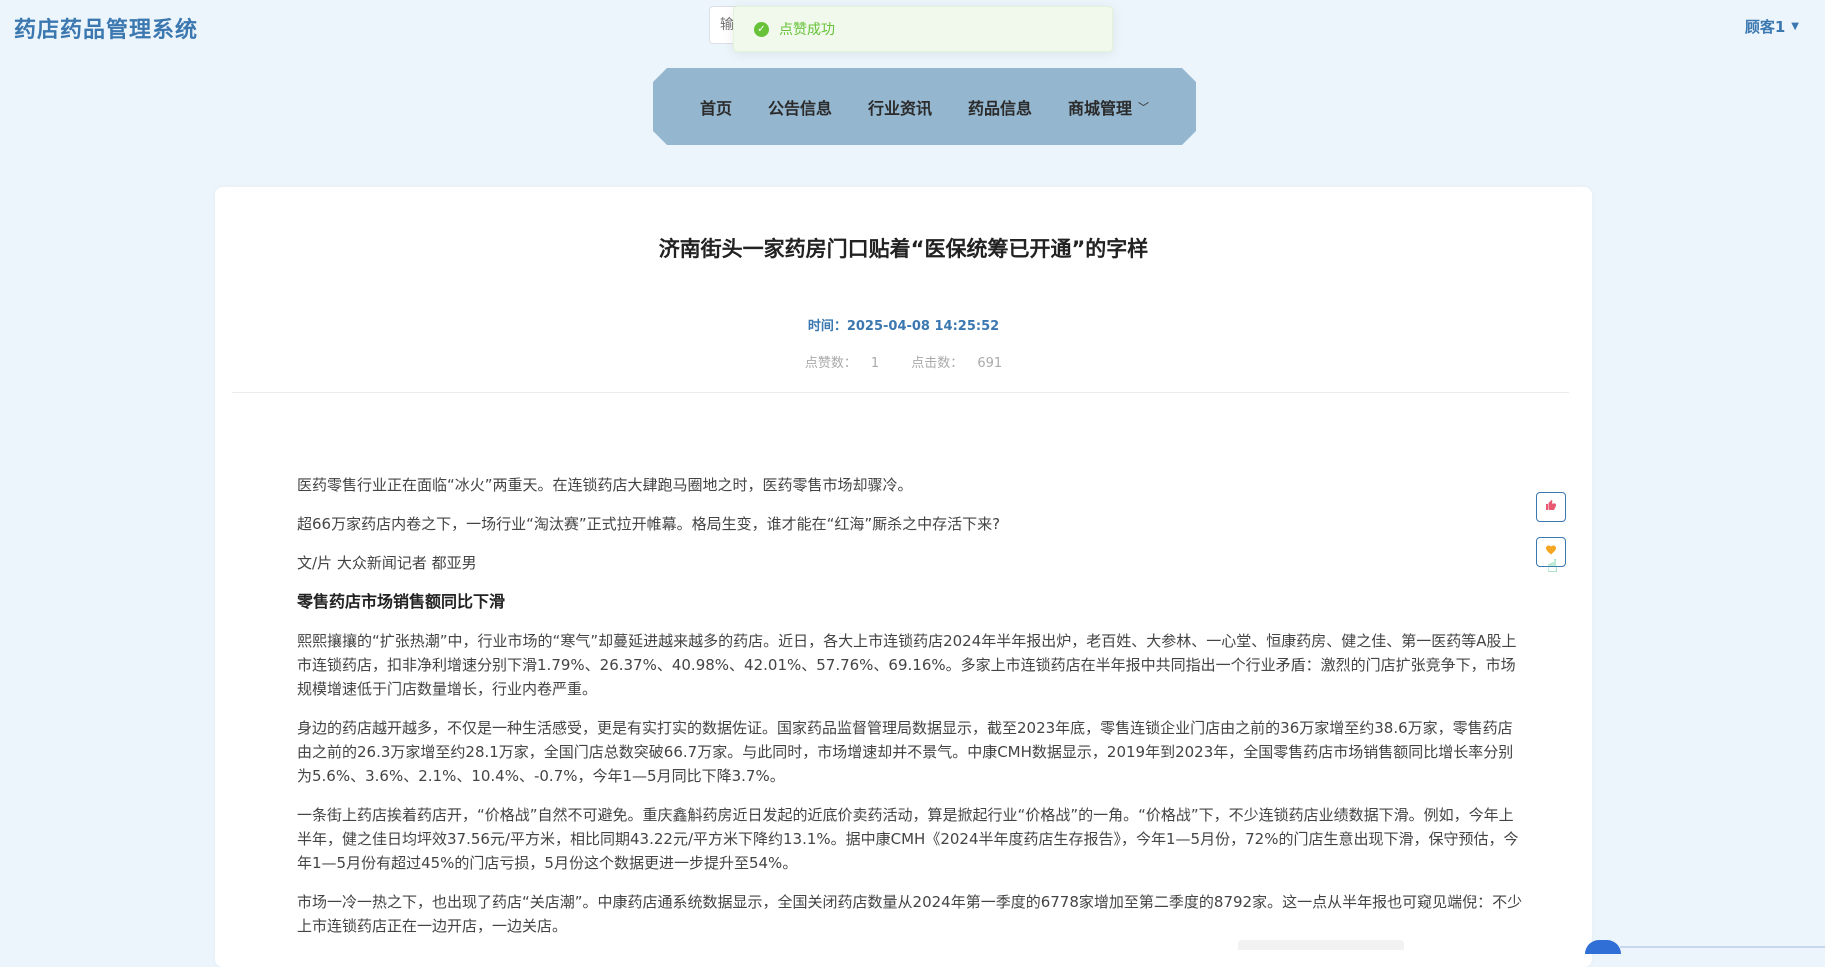  What do you see at coordinates (1144, 107) in the screenshot?
I see `chevron-down-icon: ﹀` at bounding box center [1144, 107].